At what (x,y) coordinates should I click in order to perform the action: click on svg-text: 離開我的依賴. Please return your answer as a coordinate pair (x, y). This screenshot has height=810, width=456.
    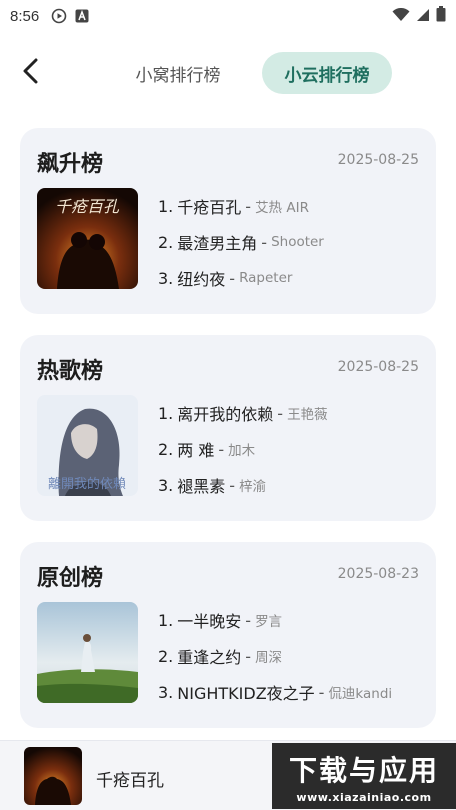
    Looking at the image, I should click on (87, 484).